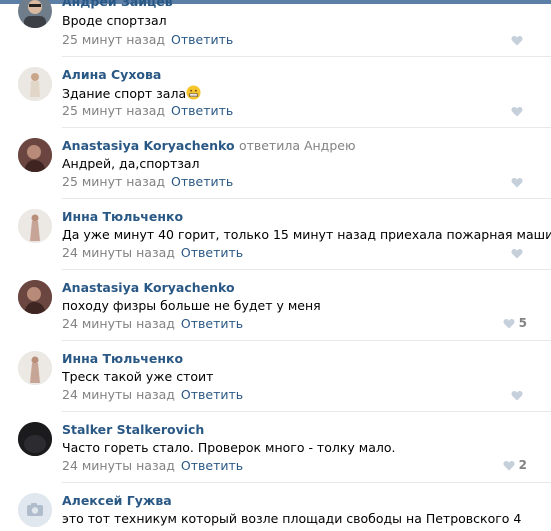 The image size is (551, 531). I want to click on like-count: 2, so click(522, 465).